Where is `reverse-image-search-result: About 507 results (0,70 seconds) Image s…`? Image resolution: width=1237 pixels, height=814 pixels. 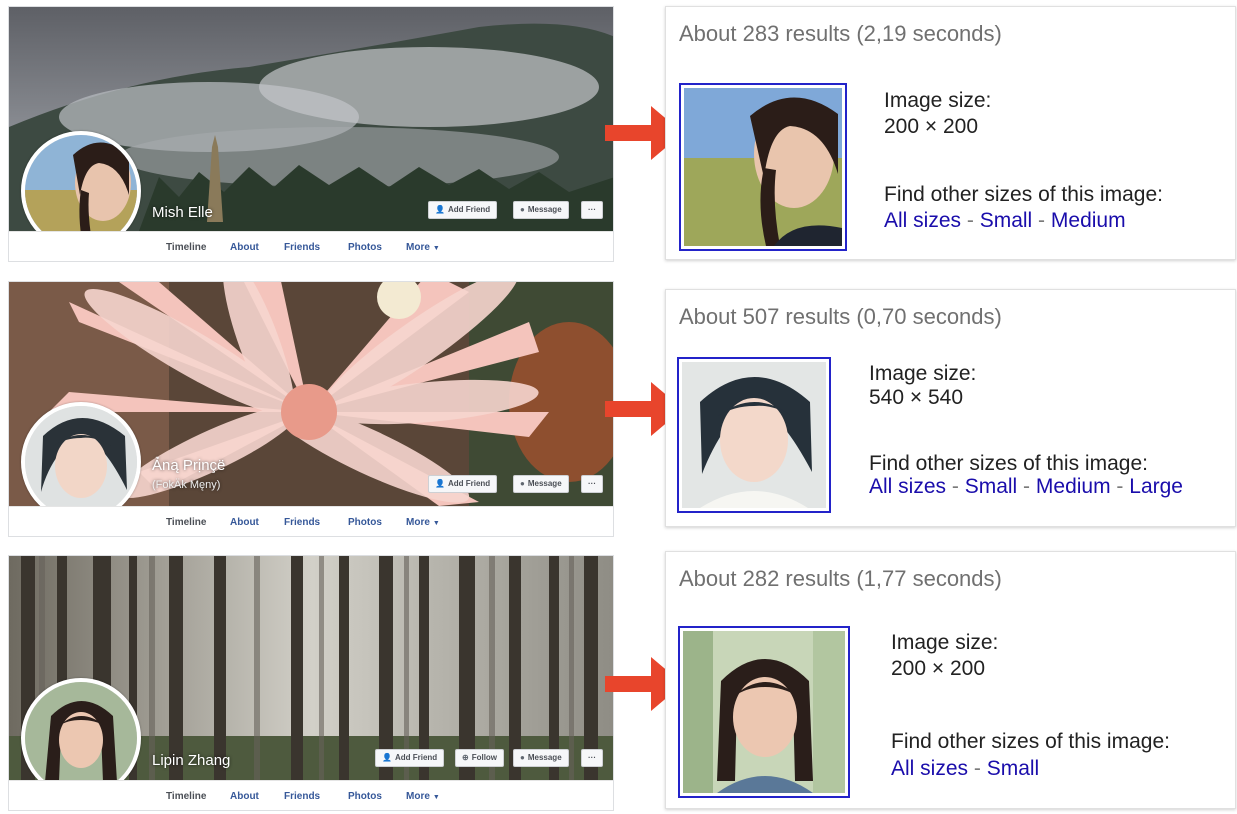 reverse-image-search-result: About 507 results (0,70 seconds) Image s… is located at coordinates (950, 408).